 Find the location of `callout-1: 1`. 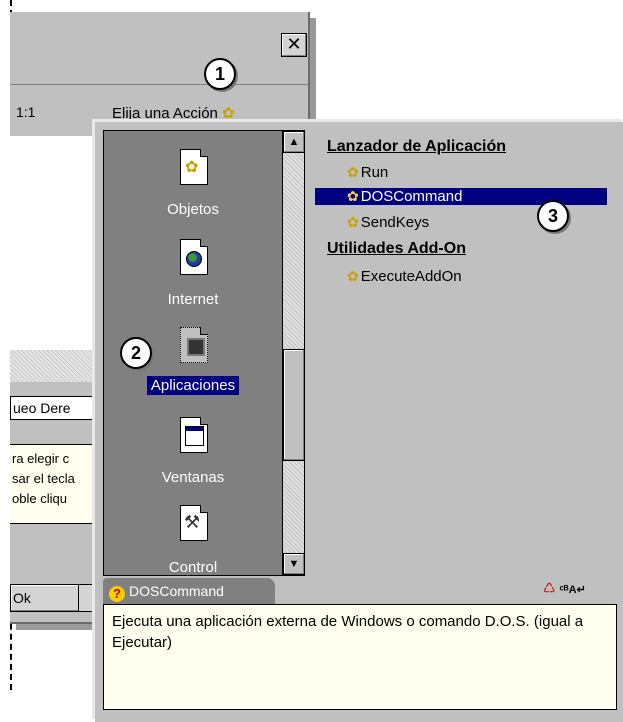

callout-1: 1 is located at coordinates (220, 74).